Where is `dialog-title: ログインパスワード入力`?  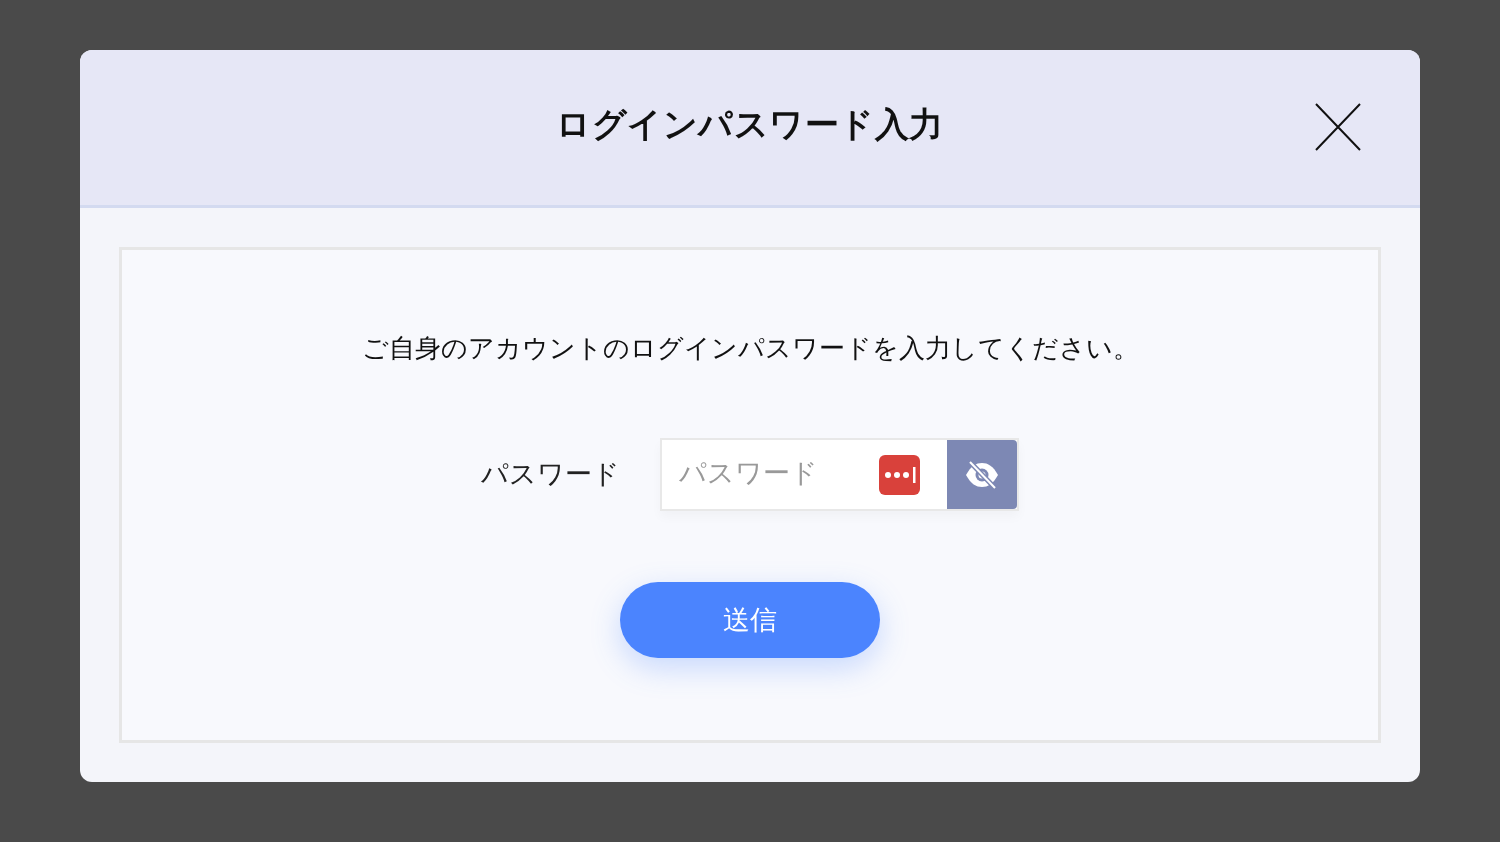
dialog-title: ログインパスワード入力 is located at coordinates (750, 124).